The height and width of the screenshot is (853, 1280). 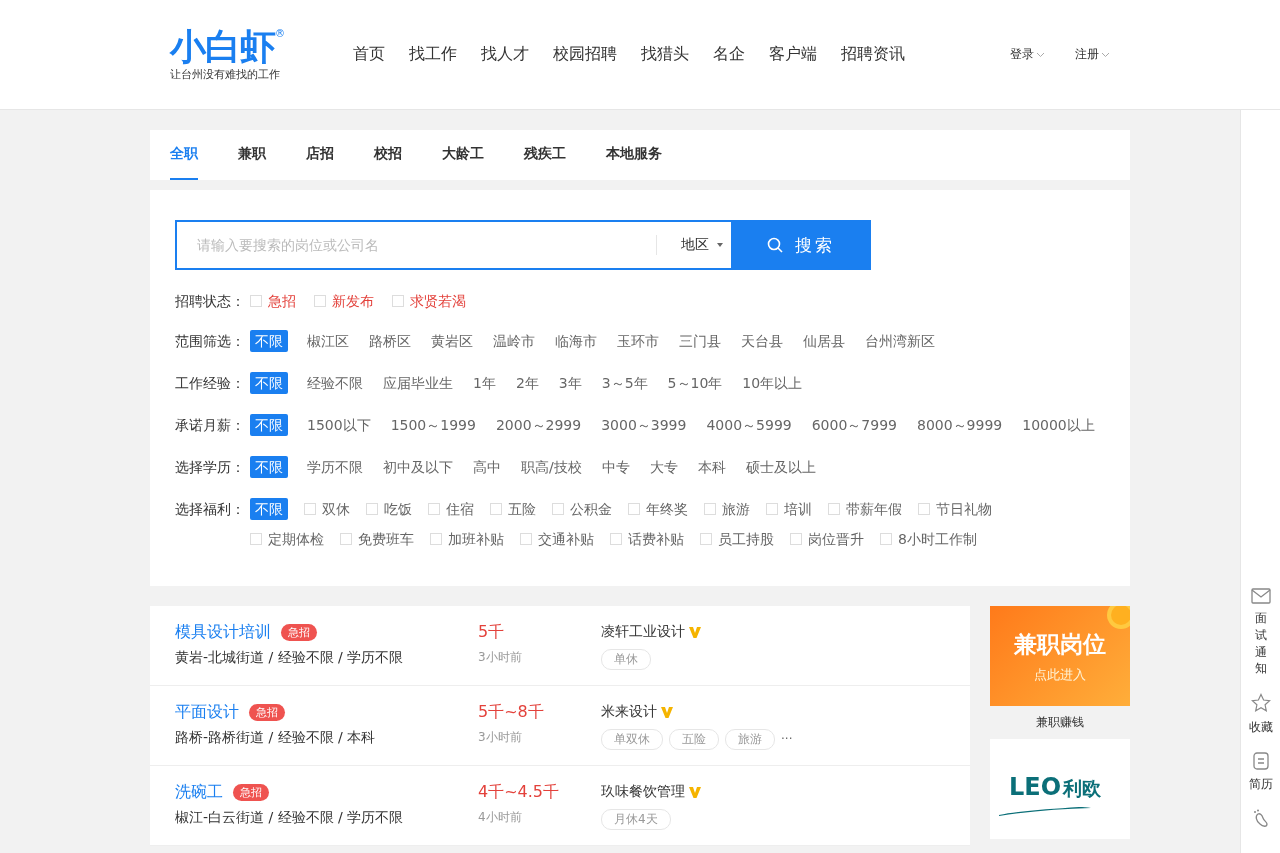 What do you see at coordinates (1260, 728) in the screenshot?
I see `toolbar-label: 收藏` at bounding box center [1260, 728].